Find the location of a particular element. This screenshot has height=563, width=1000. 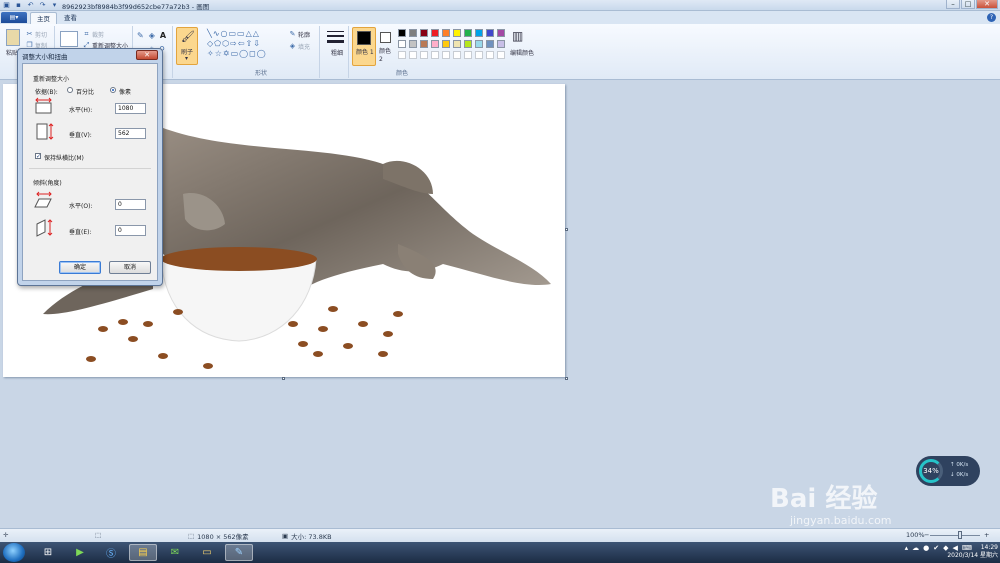

pencil-icon: ✎ is located at coordinates (140, 35).